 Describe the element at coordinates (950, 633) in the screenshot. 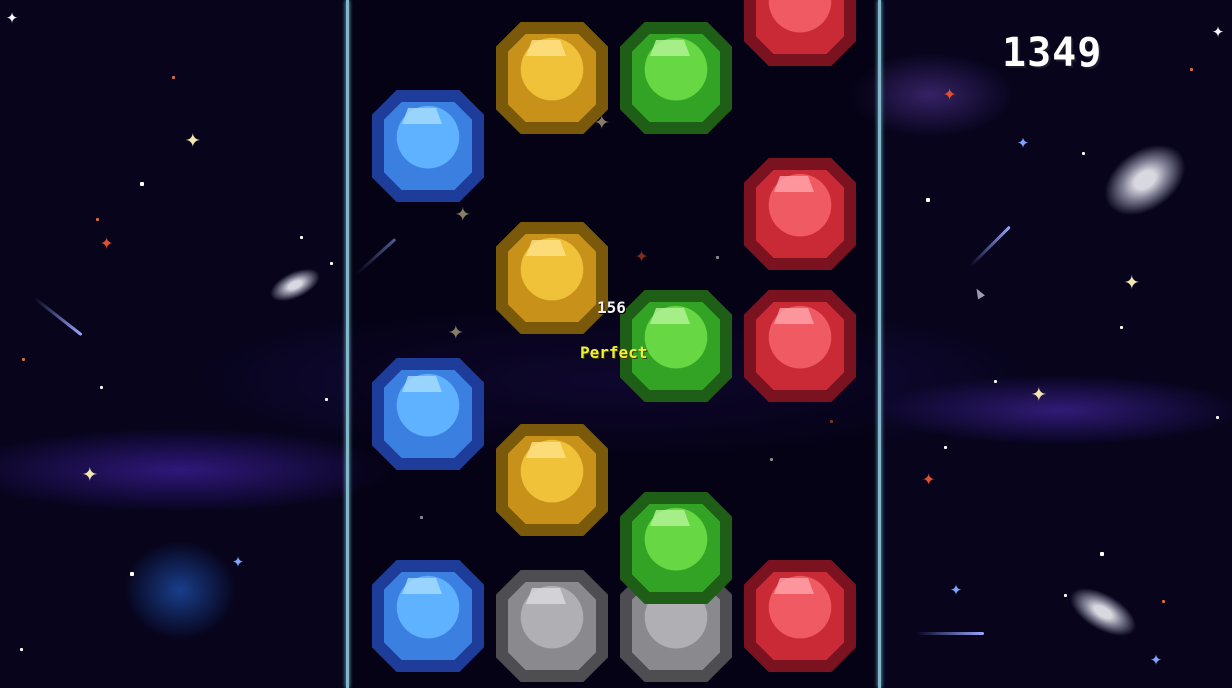

I see `comet-icon` at that location.